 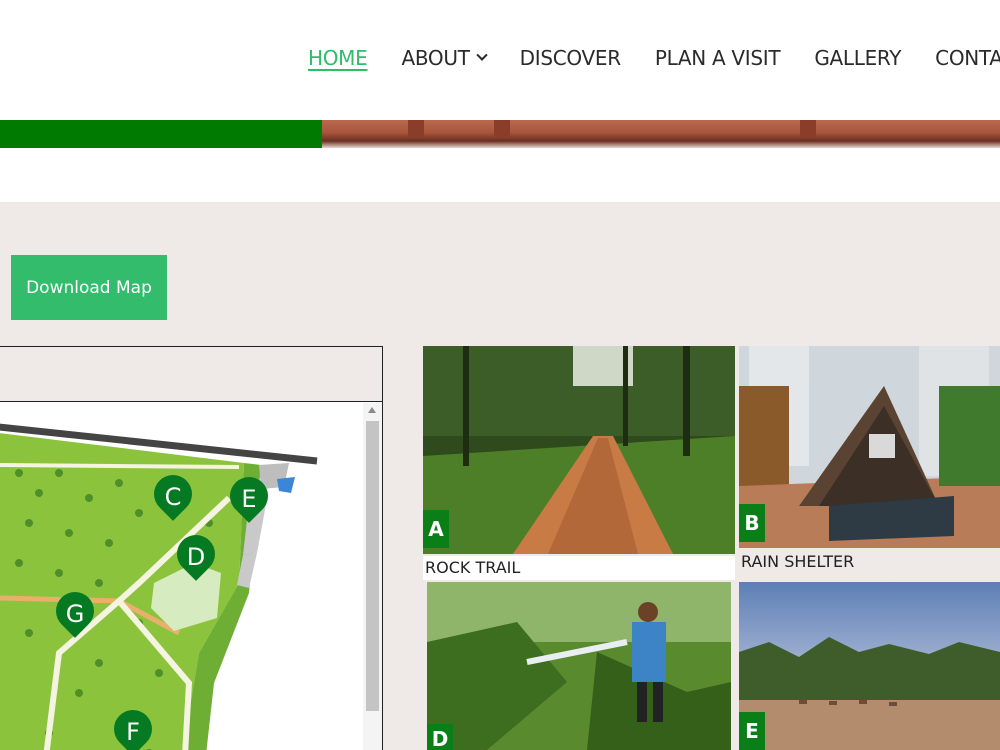 I want to click on map-marker-d: D, so click(x=196, y=557).